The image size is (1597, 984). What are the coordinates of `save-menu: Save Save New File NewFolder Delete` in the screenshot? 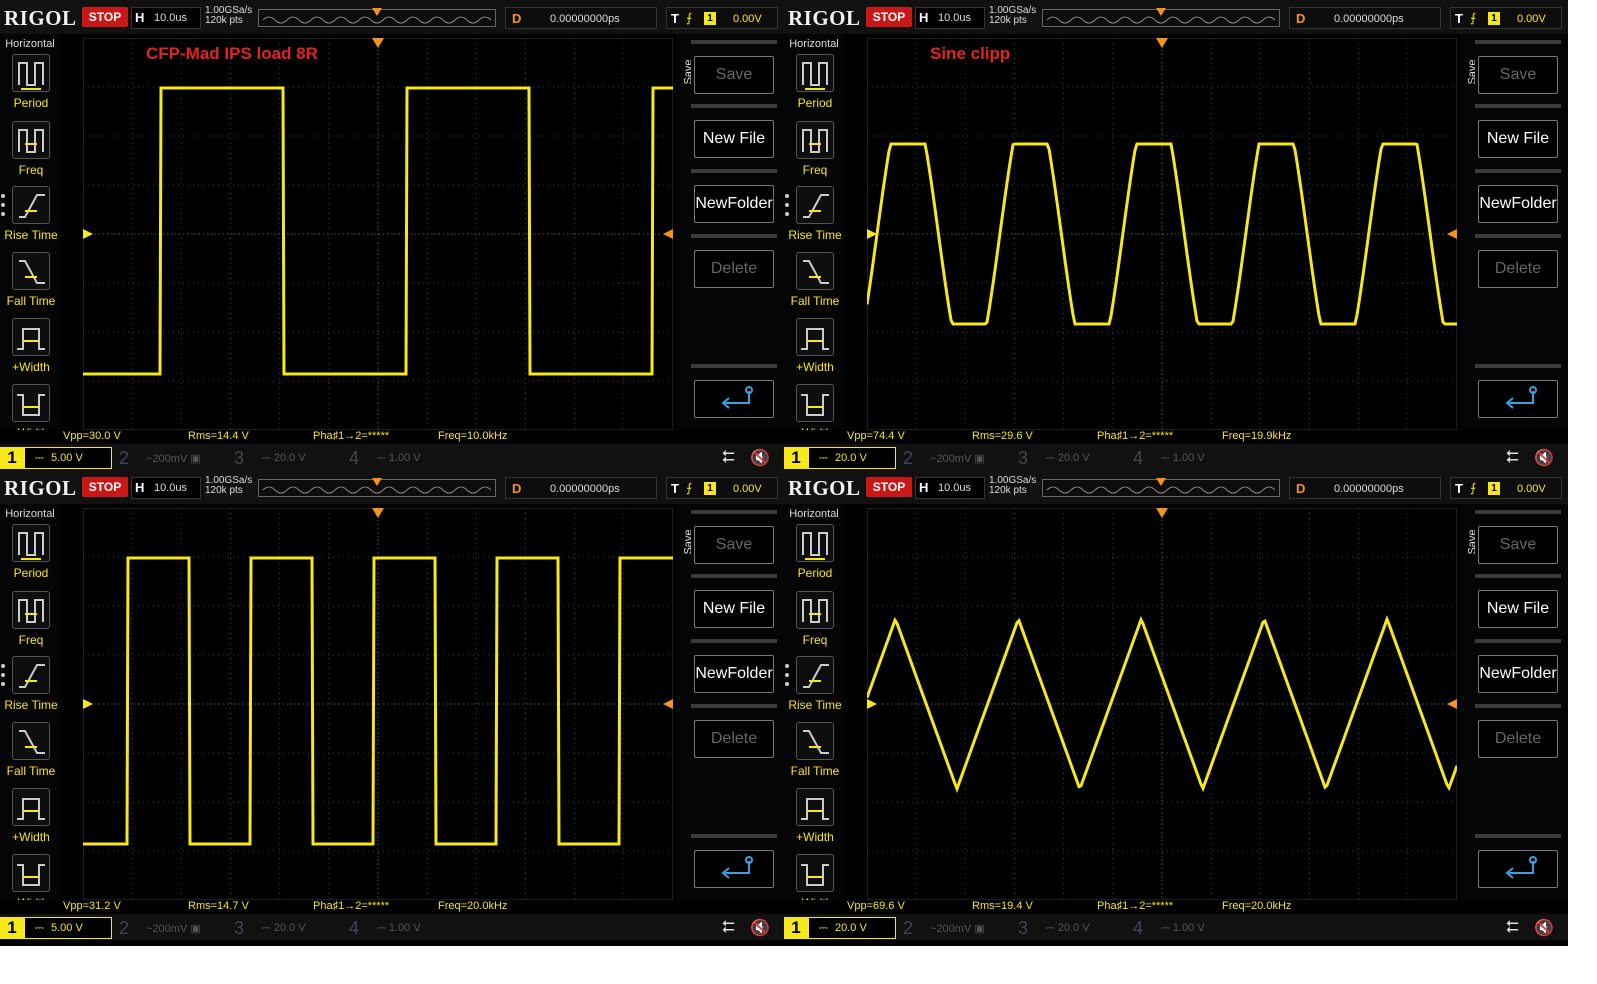 It's located at (730, 239).